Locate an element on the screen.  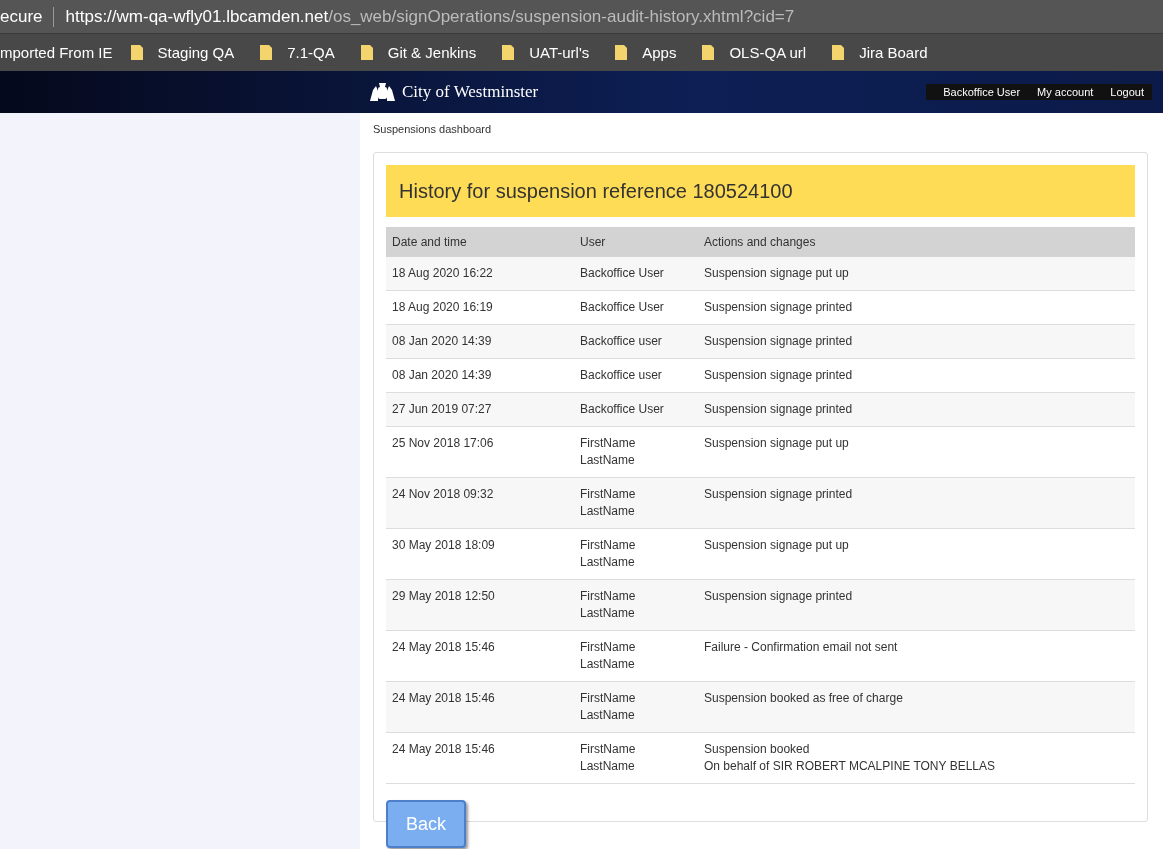
nav-link: Backoffice User is located at coordinates (982, 92).